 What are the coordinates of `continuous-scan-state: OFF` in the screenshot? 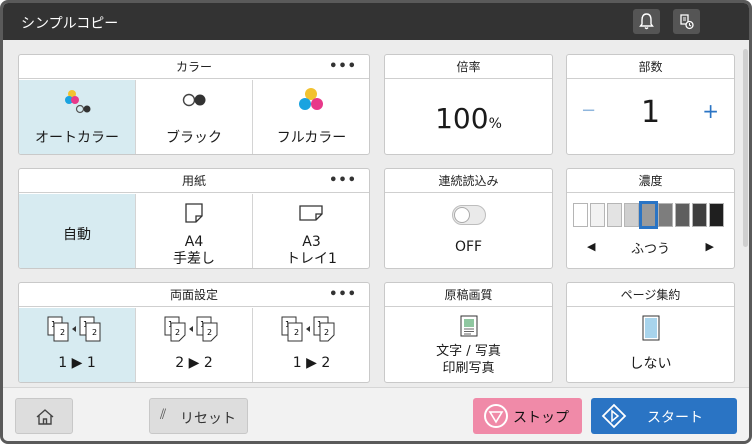 It's located at (468, 247).